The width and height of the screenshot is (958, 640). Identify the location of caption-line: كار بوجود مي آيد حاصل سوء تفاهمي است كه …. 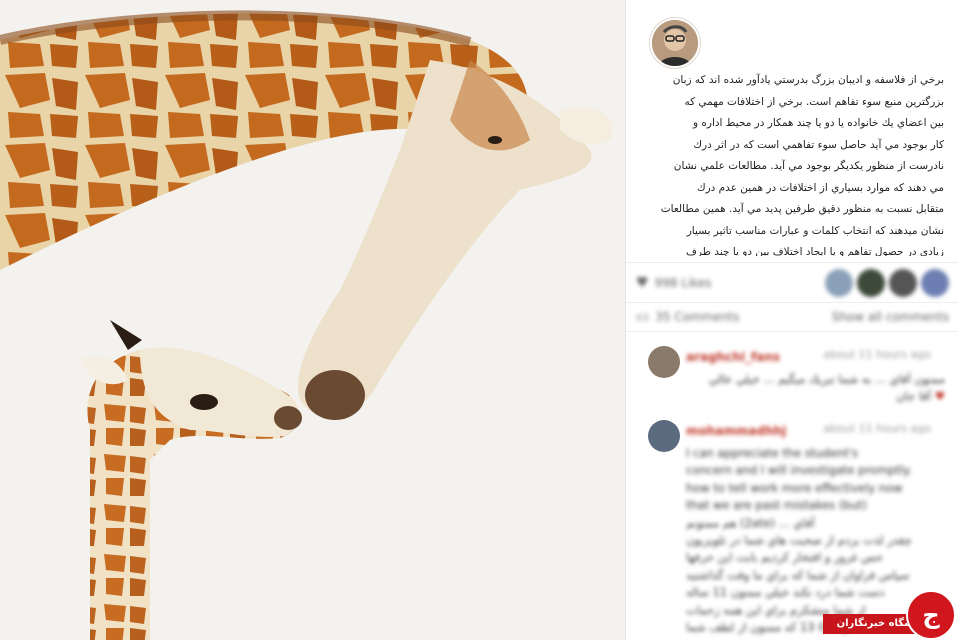
(818, 144).